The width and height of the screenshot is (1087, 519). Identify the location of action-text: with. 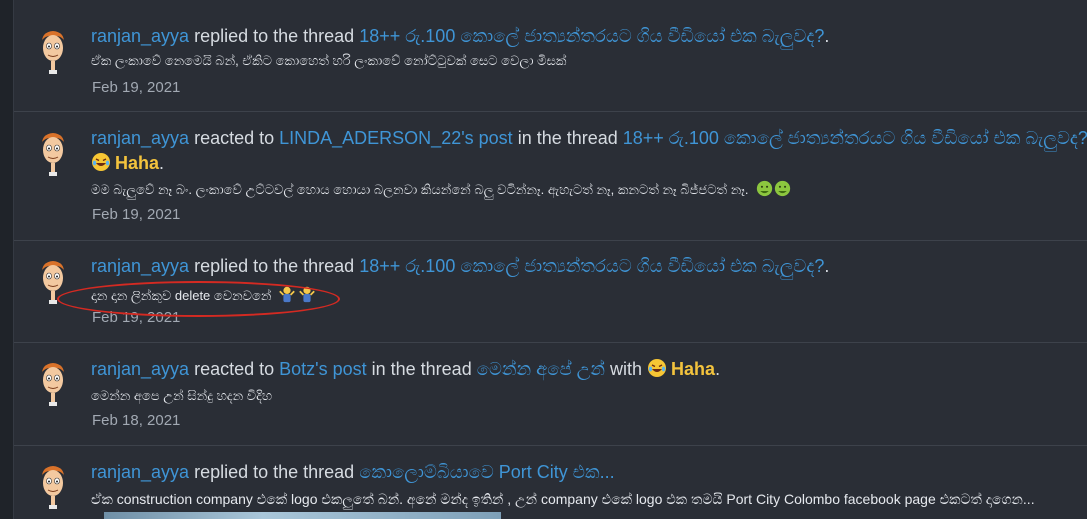
(626, 369).